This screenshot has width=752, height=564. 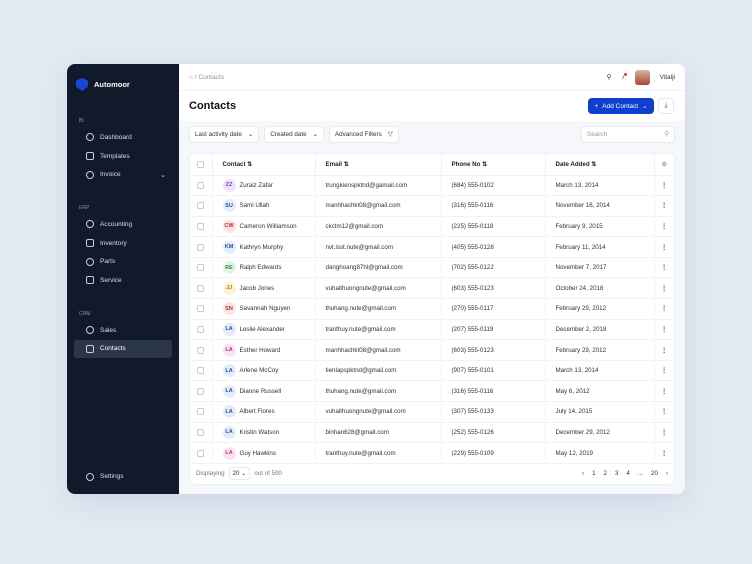 I want to click on contact-name: Arlene McCoy, so click(x=259, y=370).